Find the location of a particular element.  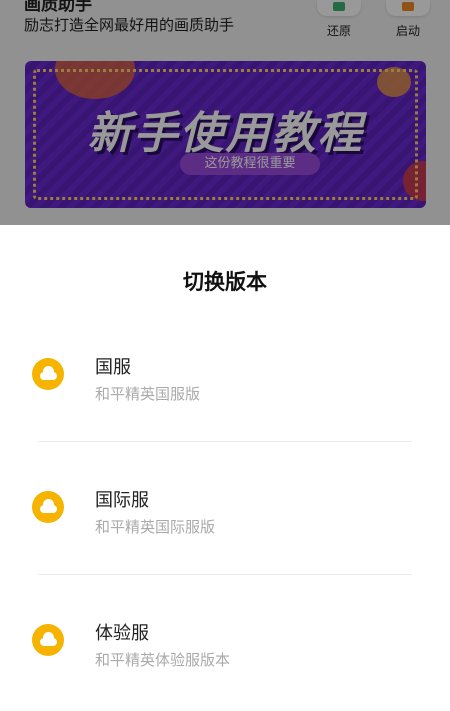

option-intl-server: 国际服 和平精英国际服版 is located at coordinates (225, 532).